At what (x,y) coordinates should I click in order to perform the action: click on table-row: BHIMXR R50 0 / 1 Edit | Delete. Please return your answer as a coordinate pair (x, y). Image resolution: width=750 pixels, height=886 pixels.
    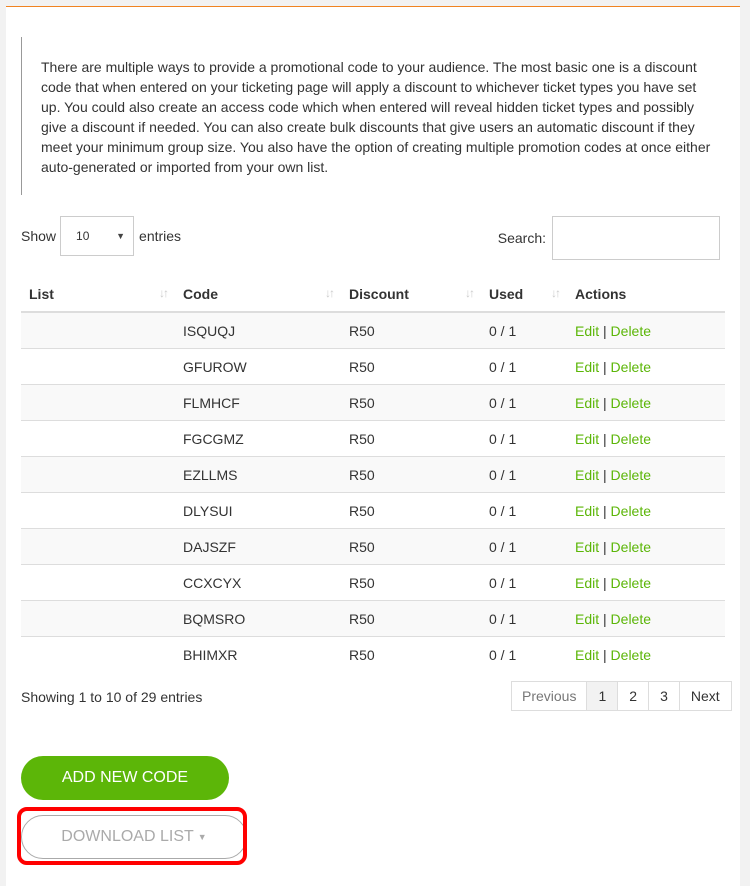
    Looking at the image, I should click on (373, 654).